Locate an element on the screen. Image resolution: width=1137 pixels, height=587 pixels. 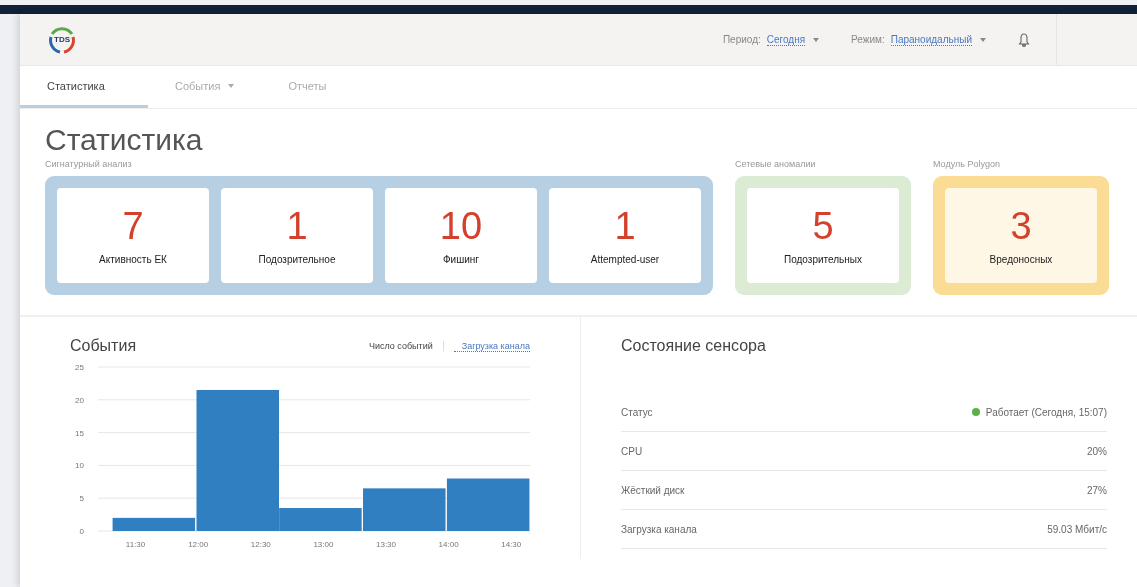
period-dropdown: Сегодня is located at coordinates (793, 39).